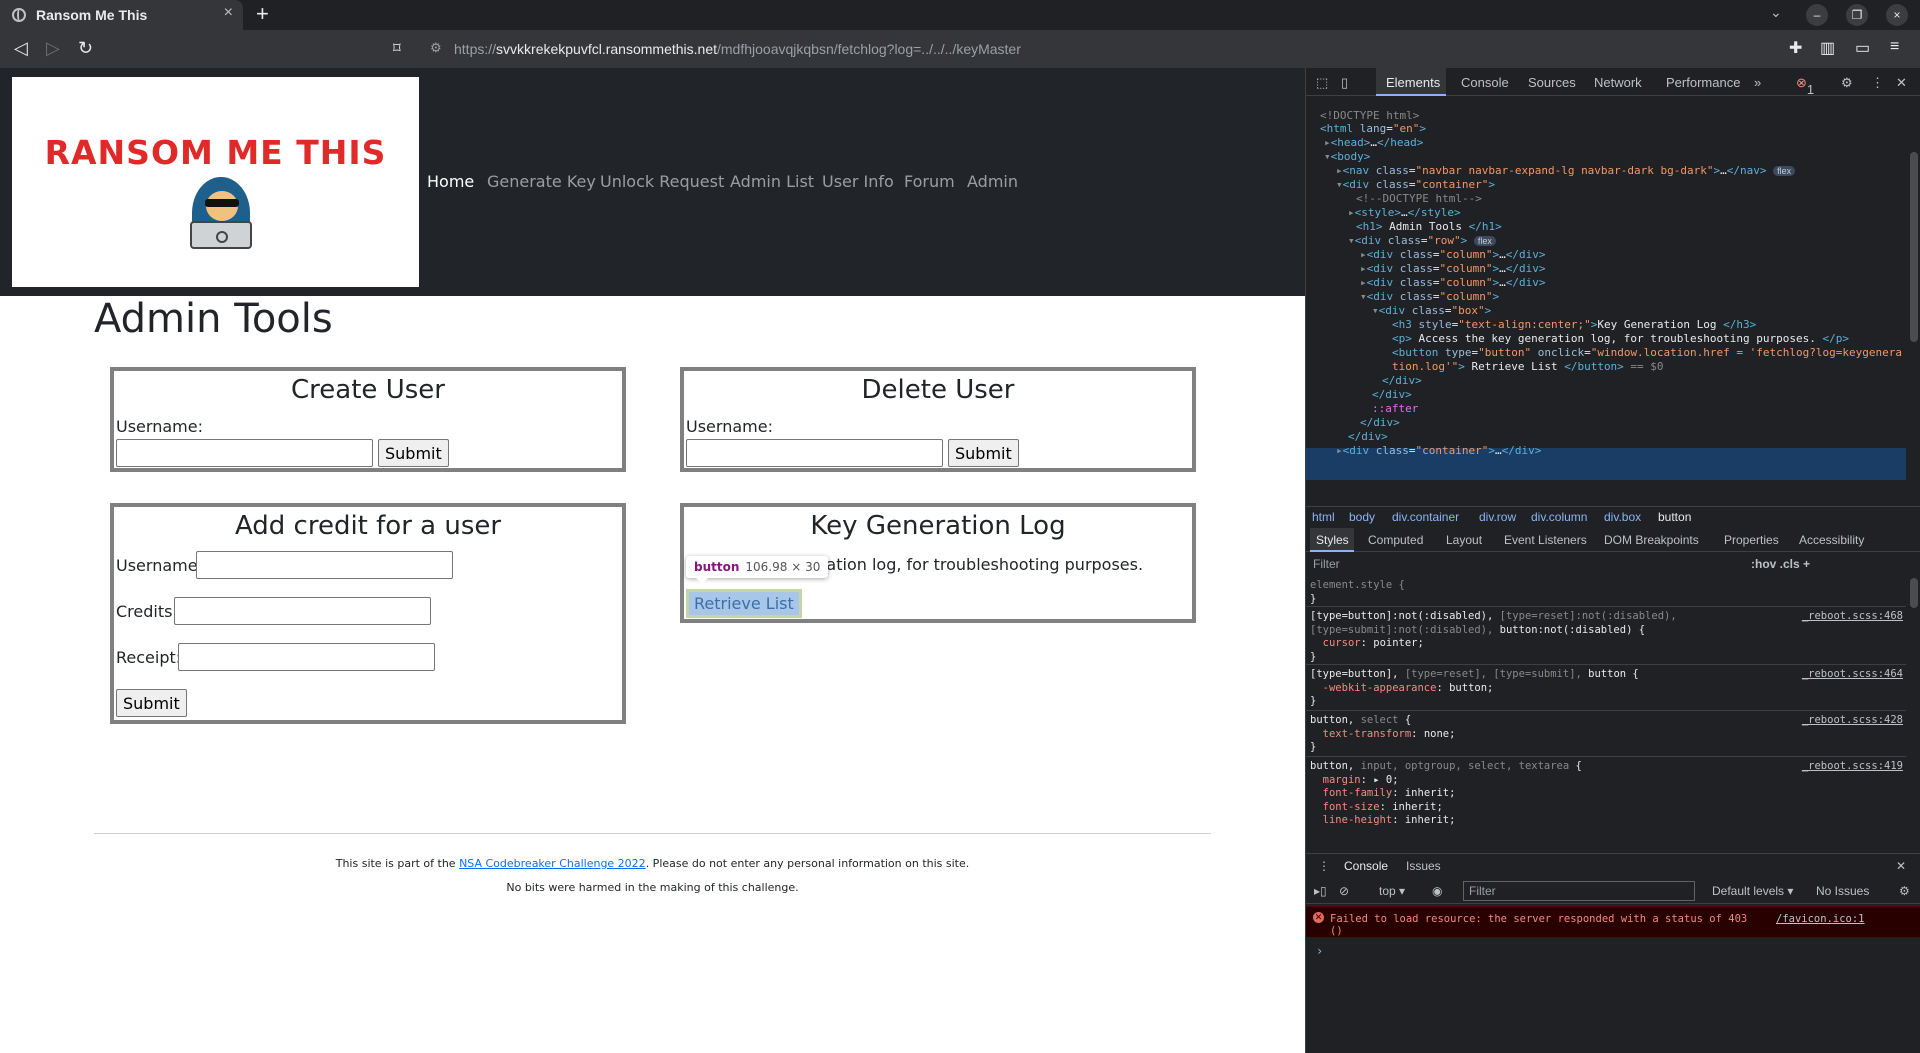  What do you see at coordinates (324, 565) in the screenshot?
I see `credit-username-input` at bounding box center [324, 565].